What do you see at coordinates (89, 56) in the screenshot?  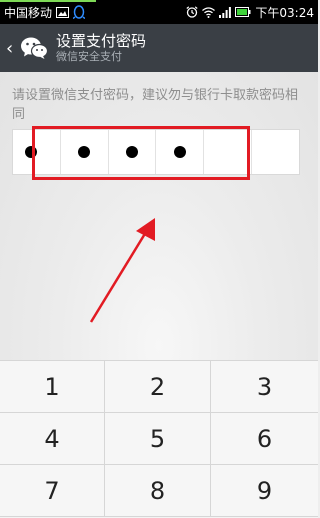 I see `page-subtitle: 微信安全支付` at bounding box center [89, 56].